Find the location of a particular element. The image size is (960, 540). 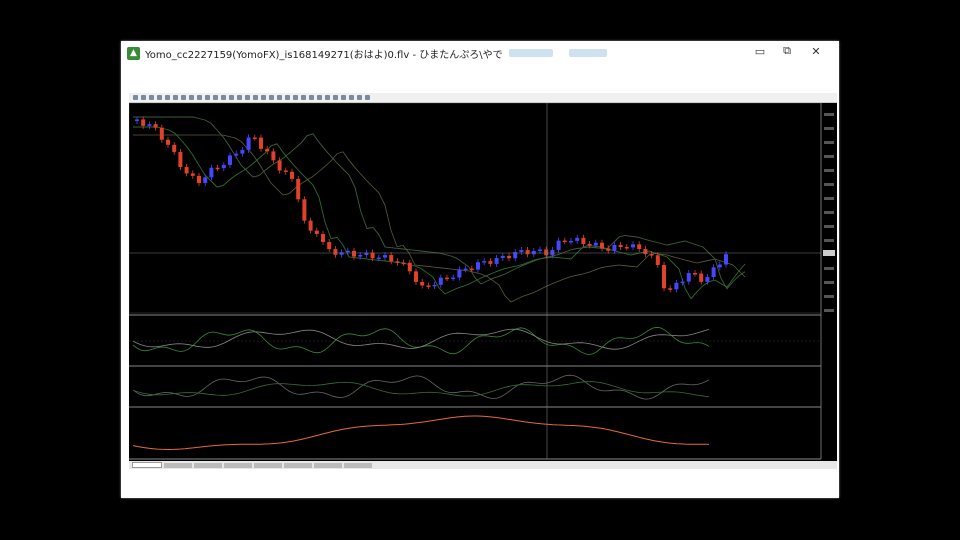

title-extra is located at coordinates (530, 53).